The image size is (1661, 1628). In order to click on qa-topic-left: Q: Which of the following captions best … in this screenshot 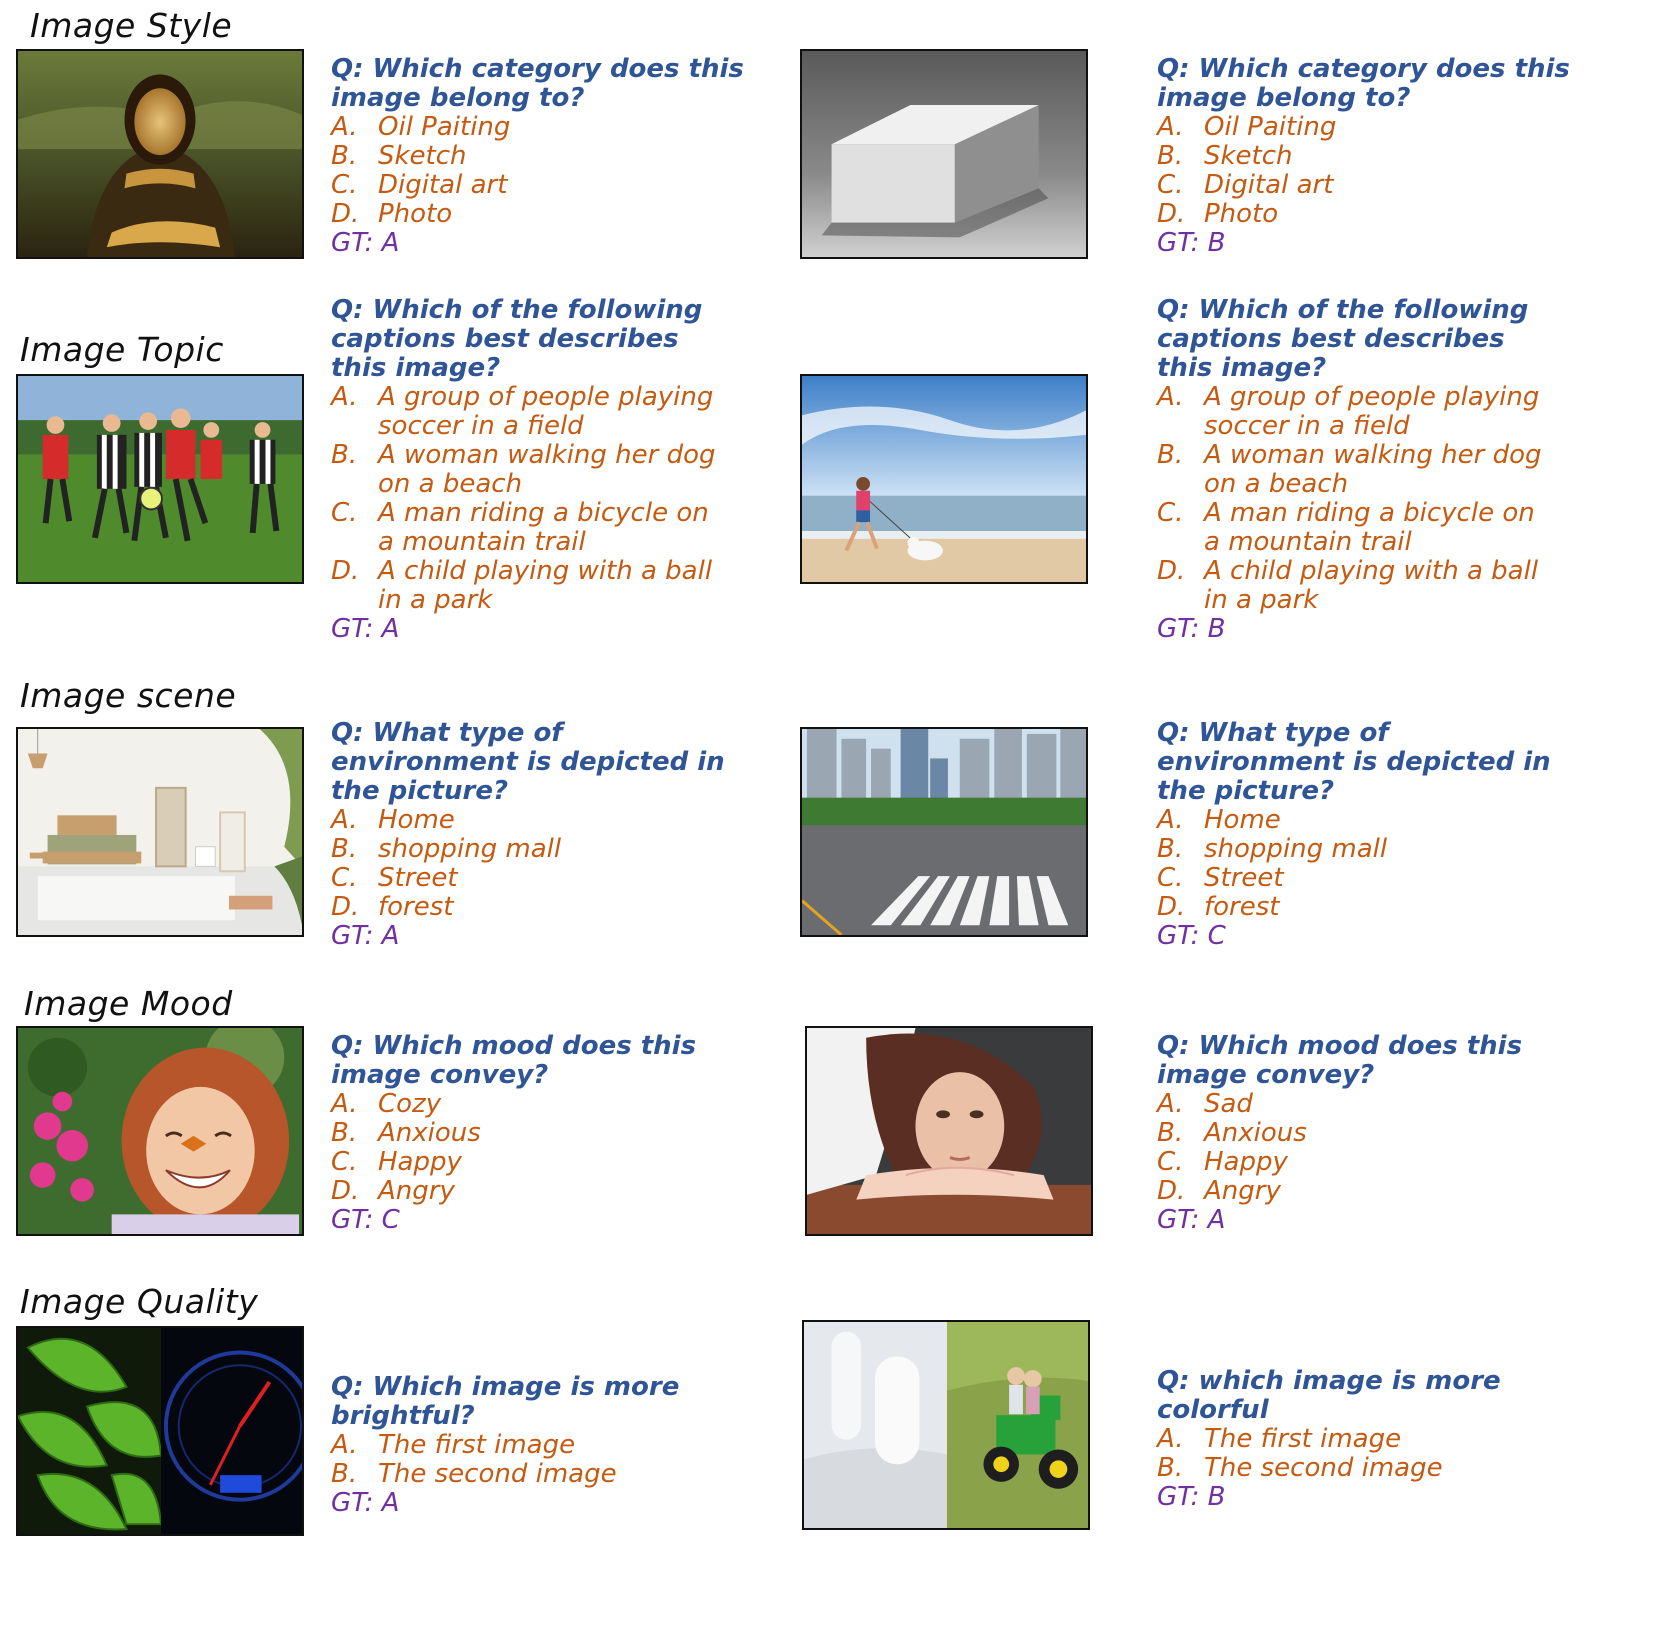, I will do `click(531, 470)`.